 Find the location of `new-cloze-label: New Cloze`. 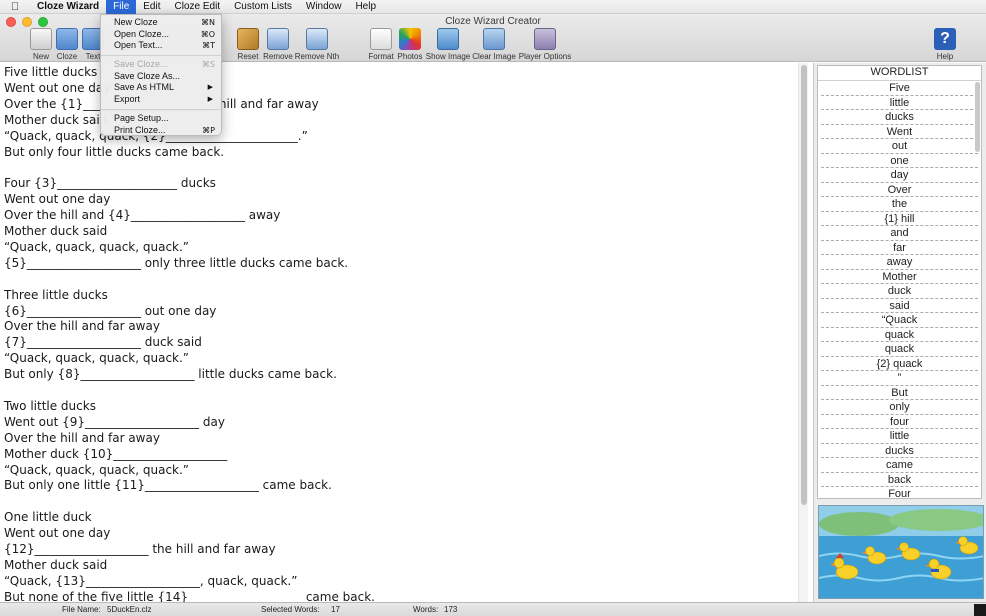

new-cloze-label: New Cloze is located at coordinates (136, 22).